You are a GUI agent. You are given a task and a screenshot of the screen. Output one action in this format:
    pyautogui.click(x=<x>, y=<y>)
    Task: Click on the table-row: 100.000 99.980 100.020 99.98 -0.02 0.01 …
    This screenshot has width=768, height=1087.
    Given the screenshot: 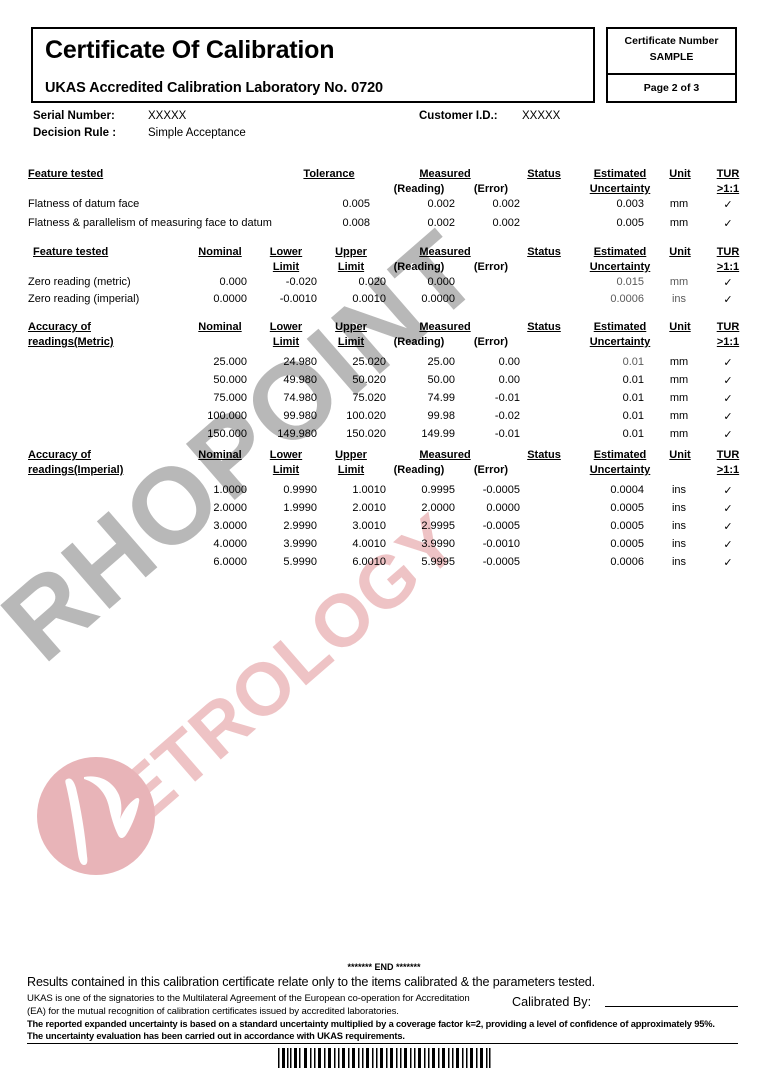 What is the action you would take?
    pyautogui.click(x=384, y=419)
    